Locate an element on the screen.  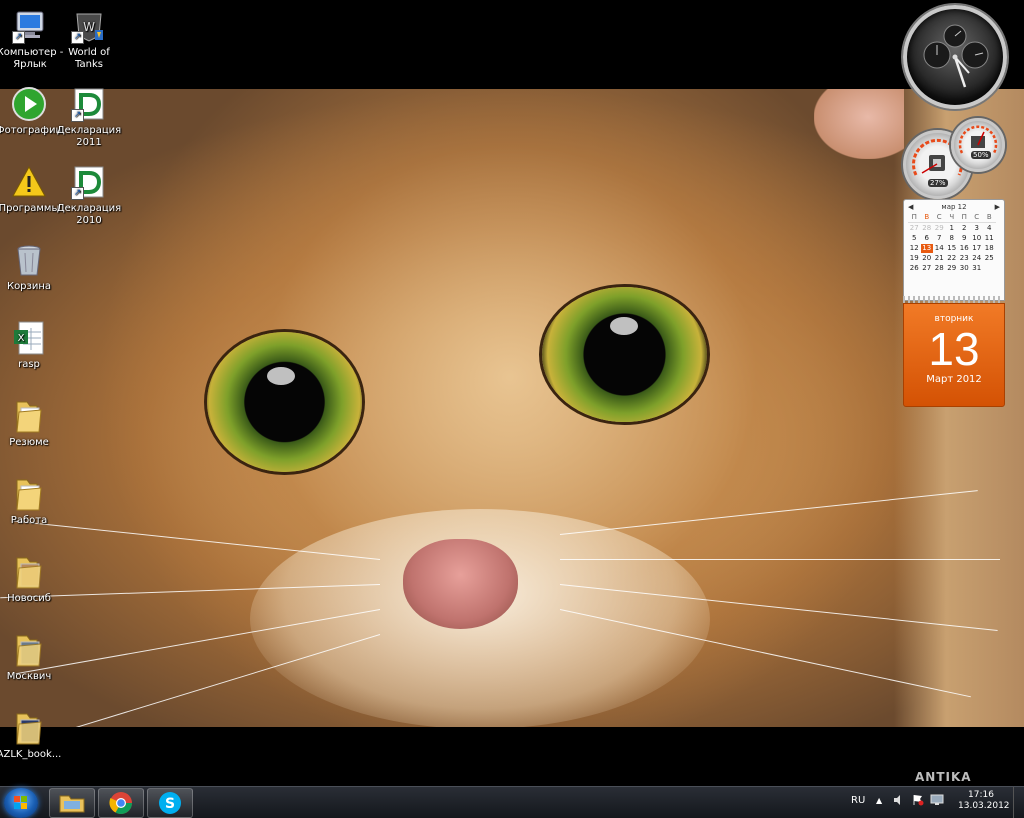
desktop-icon-resume: Резюме is located at coordinates (32, 423).